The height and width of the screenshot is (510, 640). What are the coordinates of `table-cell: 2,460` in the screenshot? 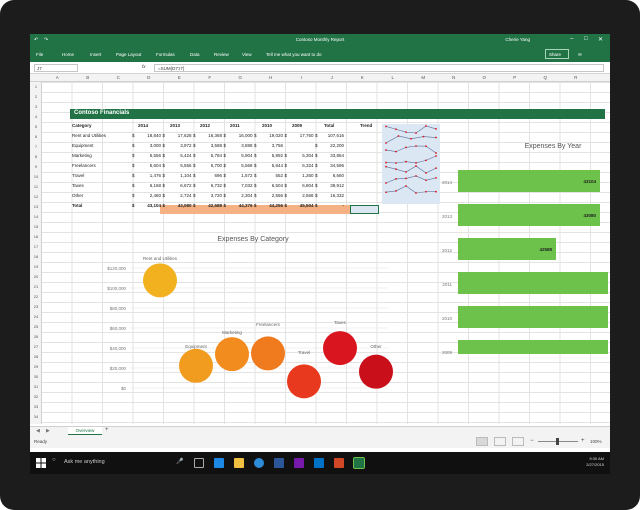 It's located at (148, 195).